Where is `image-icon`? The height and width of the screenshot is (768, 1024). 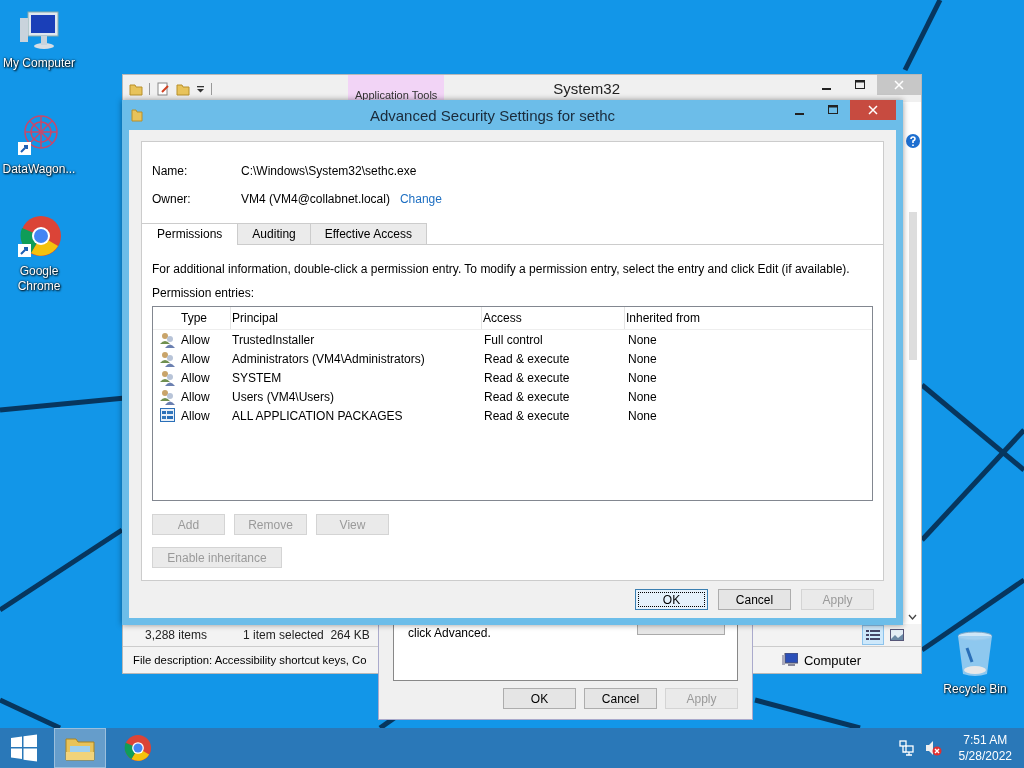
image-icon is located at coordinates (897, 635).